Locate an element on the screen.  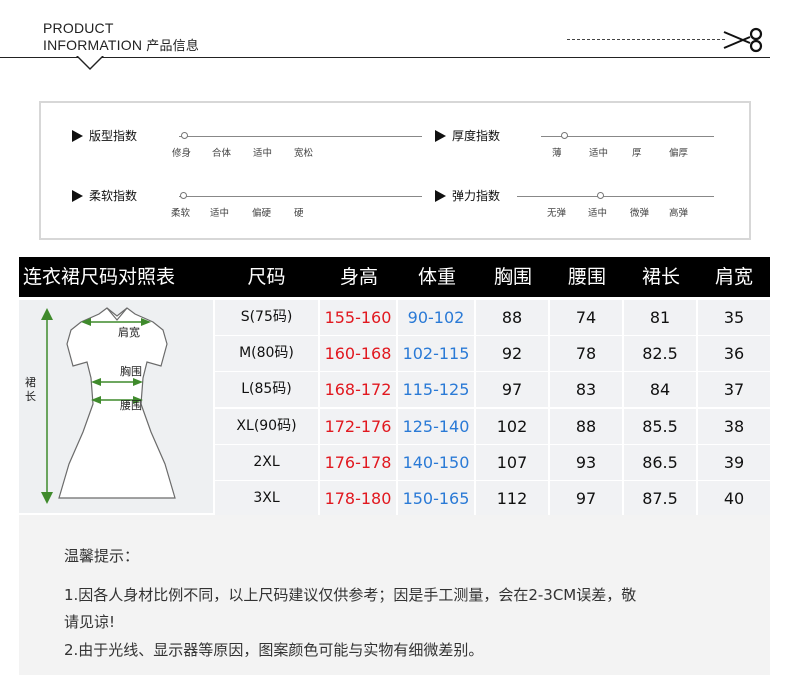
index-option: 柔软 is located at coordinates (181, 213).